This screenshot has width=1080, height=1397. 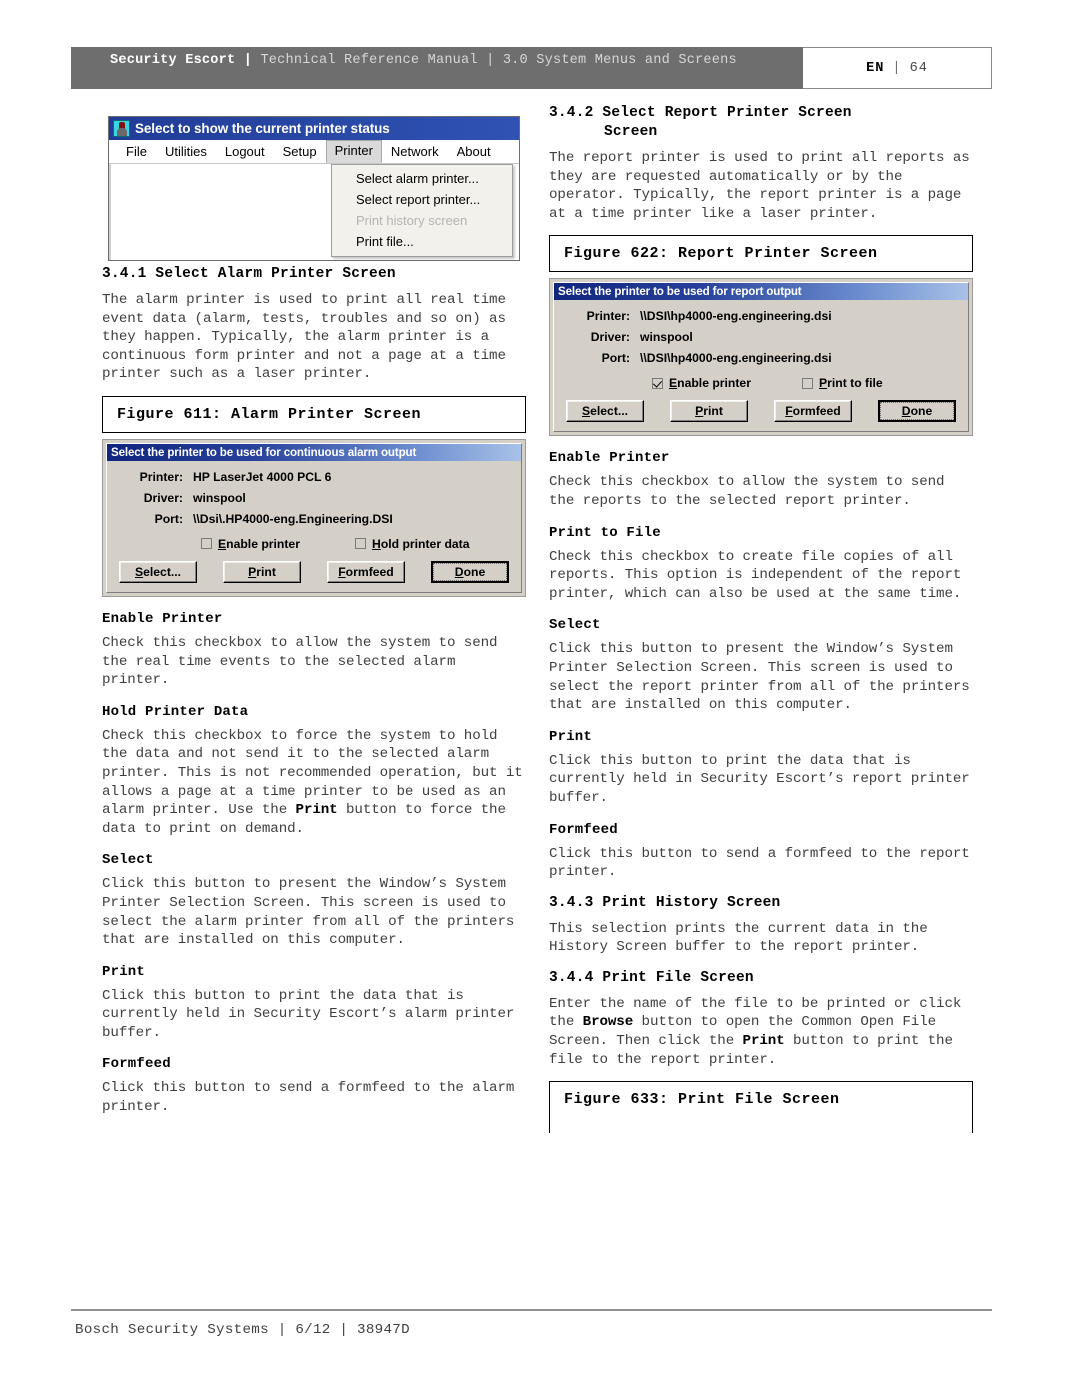 What do you see at coordinates (875, 68) in the screenshot?
I see `header-language: EN` at bounding box center [875, 68].